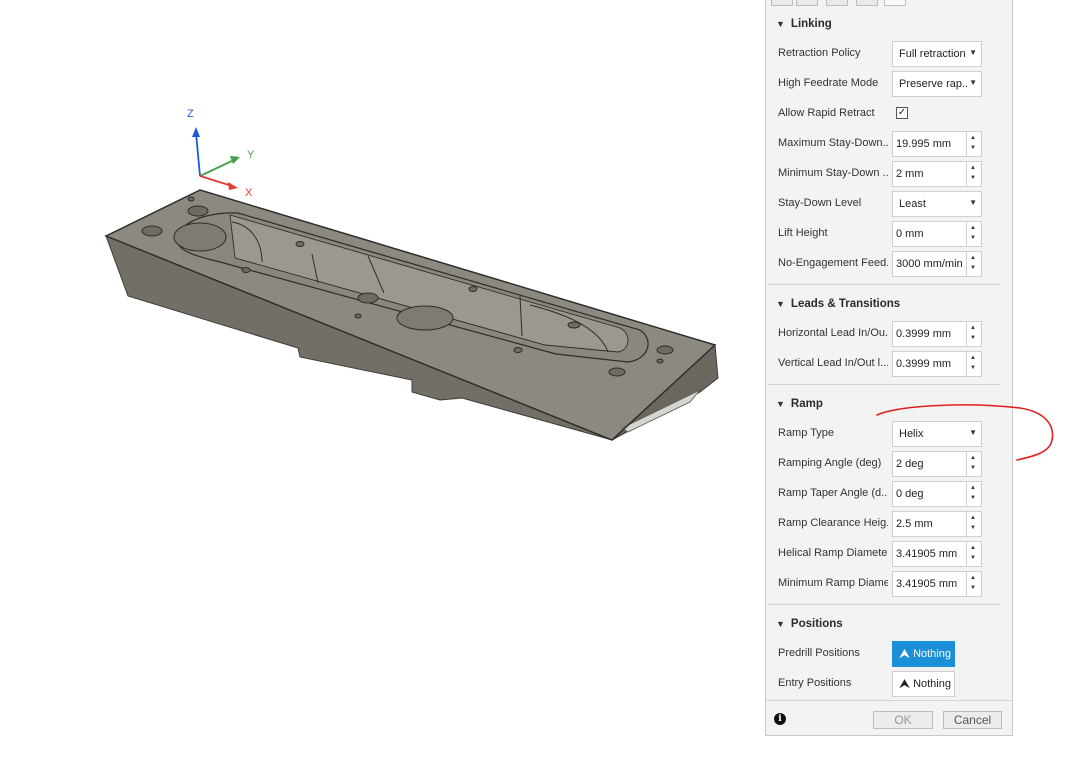 The width and height of the screenshot is (1088, 769). Describe the element at coordinates (838, 304) in the screenshot. I see `section-leads-transitions-header: ▼ Leads & Transitions` at that location.